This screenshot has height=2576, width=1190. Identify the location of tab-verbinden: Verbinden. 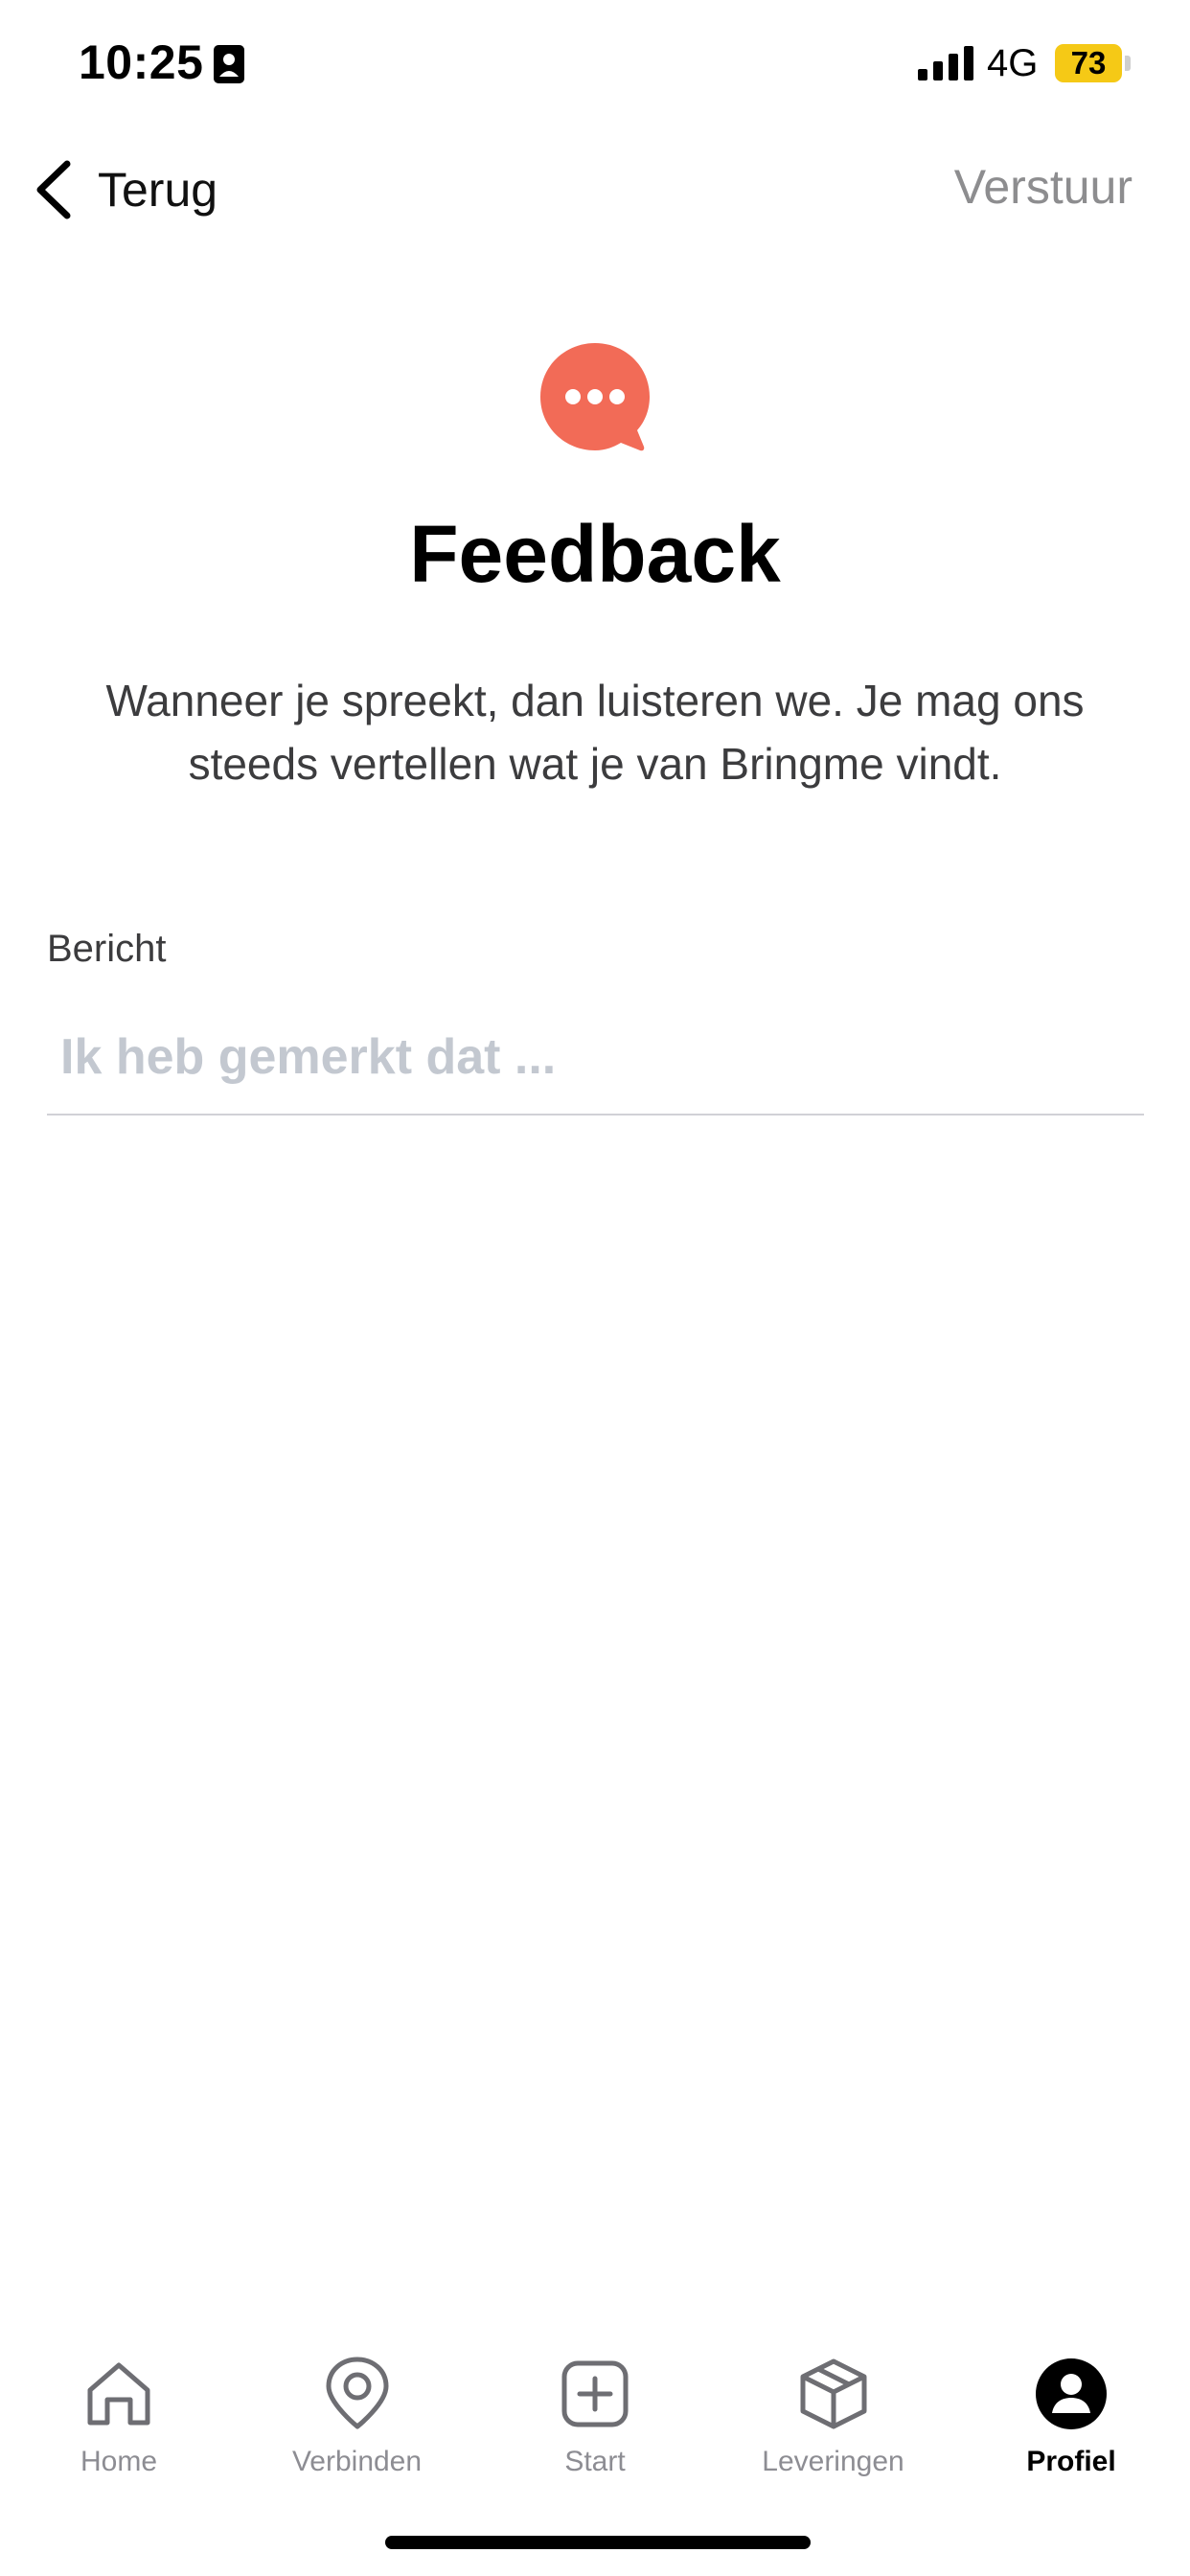
(358, 2410).